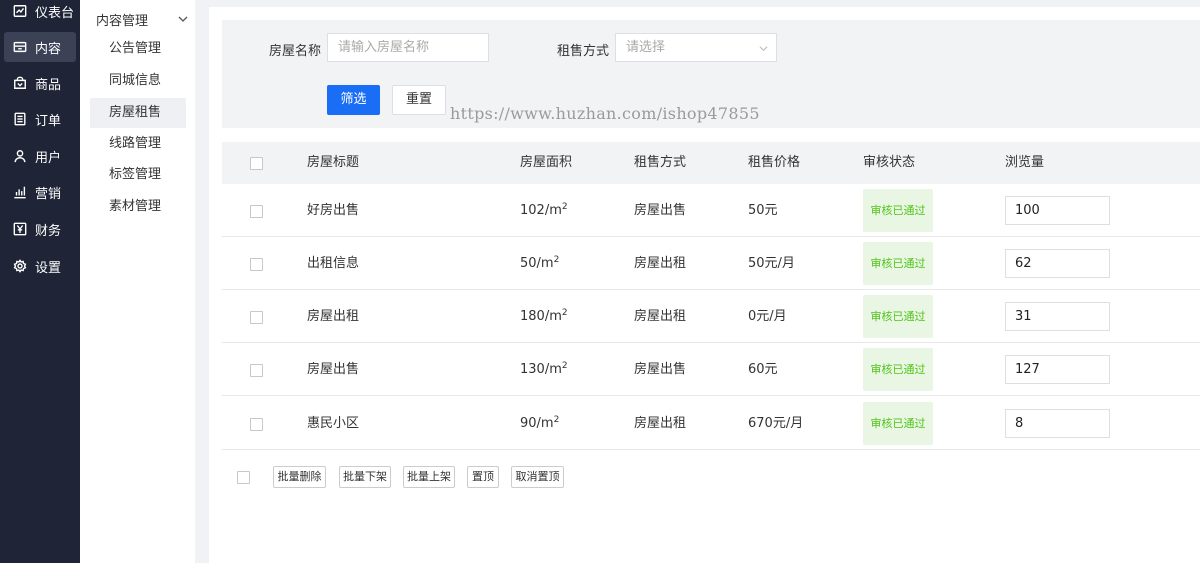  Describe the element at coordinates (138, 144) in the screenshot. I see `submenu-item-route: 线路管理` at that location.